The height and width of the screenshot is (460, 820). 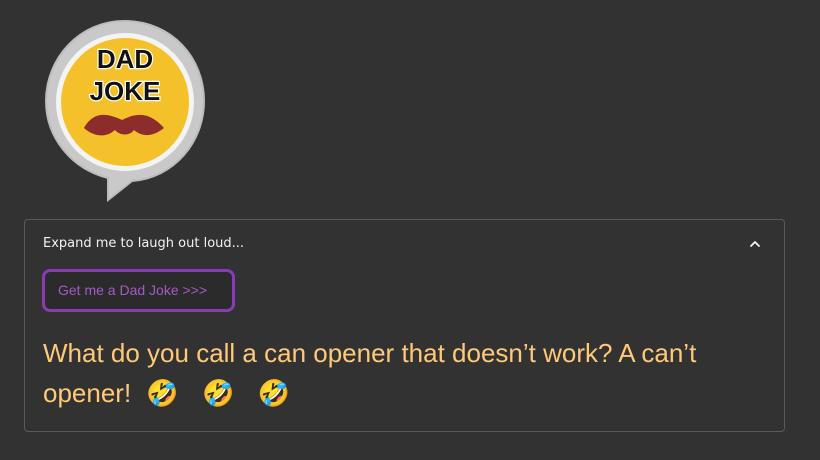 I want to click on logo-word-joke: JOKE, so click(x=125, y=91).